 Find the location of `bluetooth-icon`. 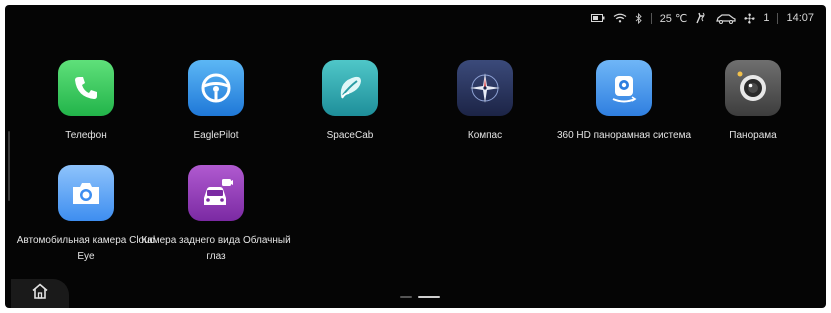

bluetooth-icon is located at coordinates (639, 18).